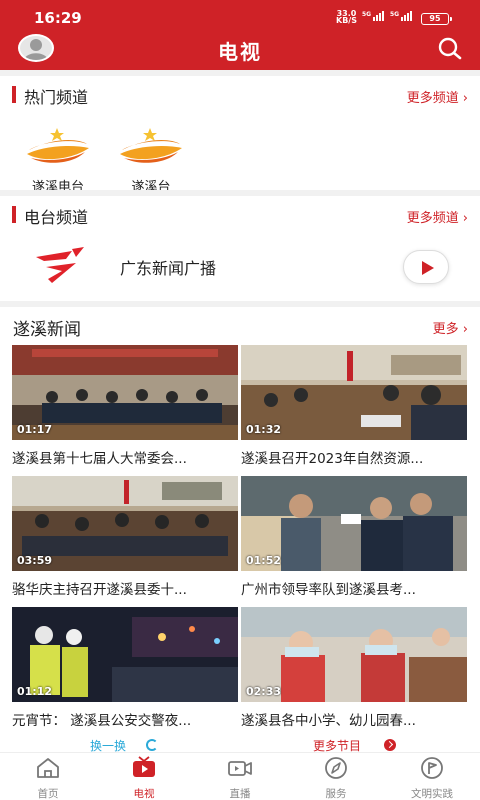  I want to click on play-button, so click(426, 267).